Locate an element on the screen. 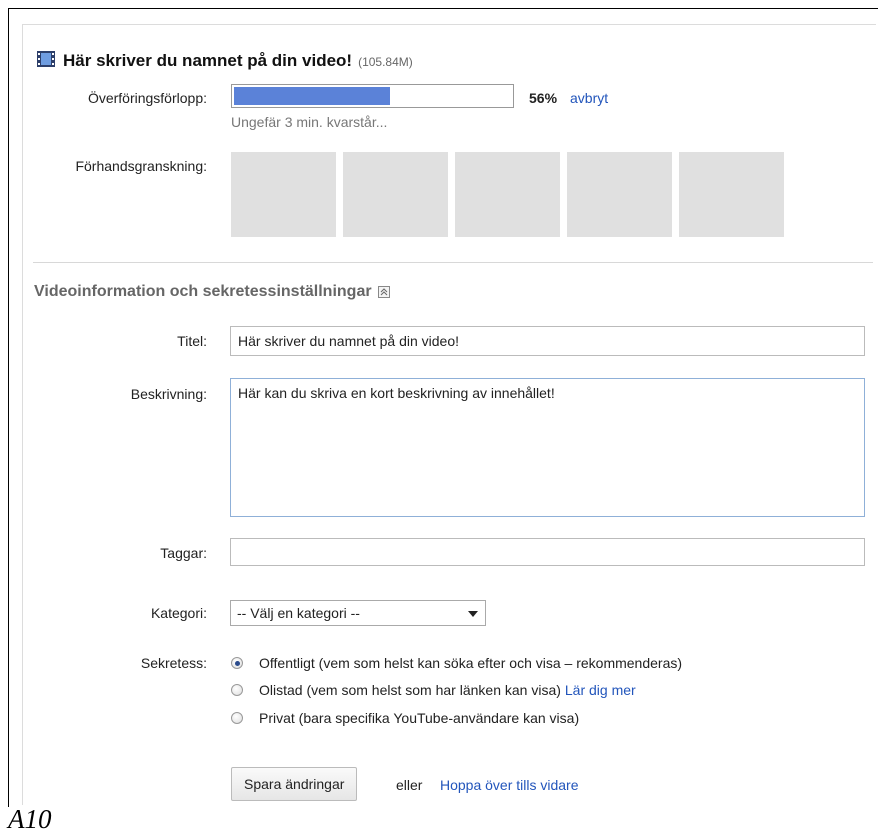 The height and width of the screenshot is (838, 878). cancel-upload-link: avbryt is located at coordinates (589, 98).